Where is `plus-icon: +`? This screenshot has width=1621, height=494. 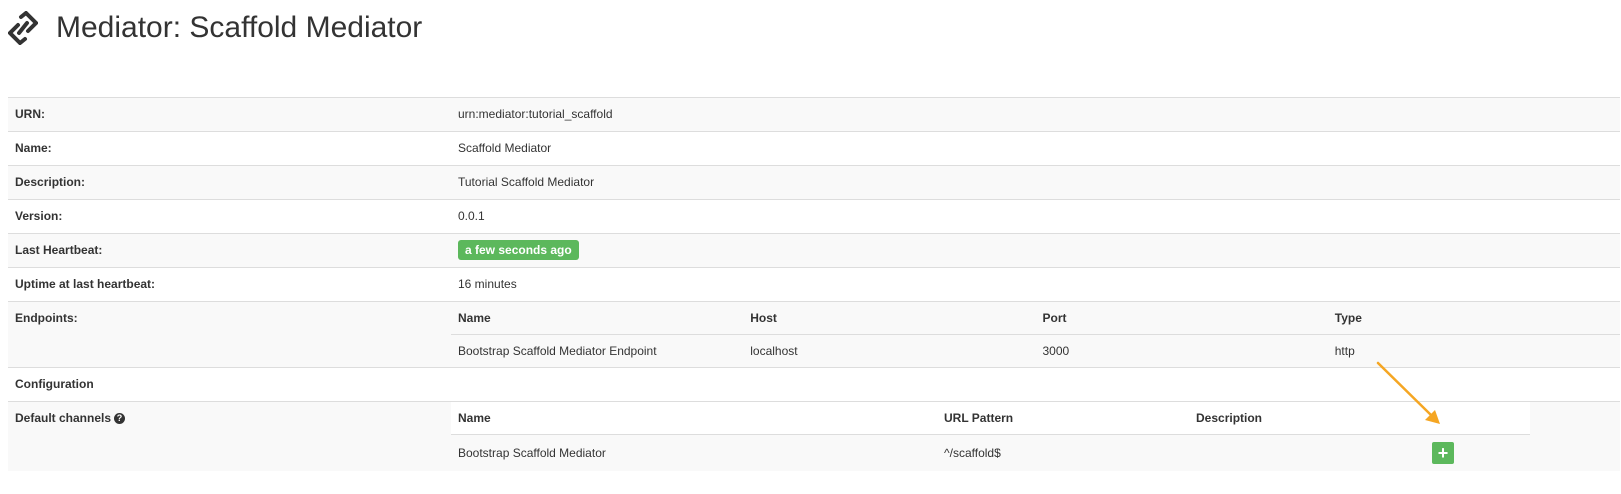 plus-icon: + is located at coordinates (1443, 452).